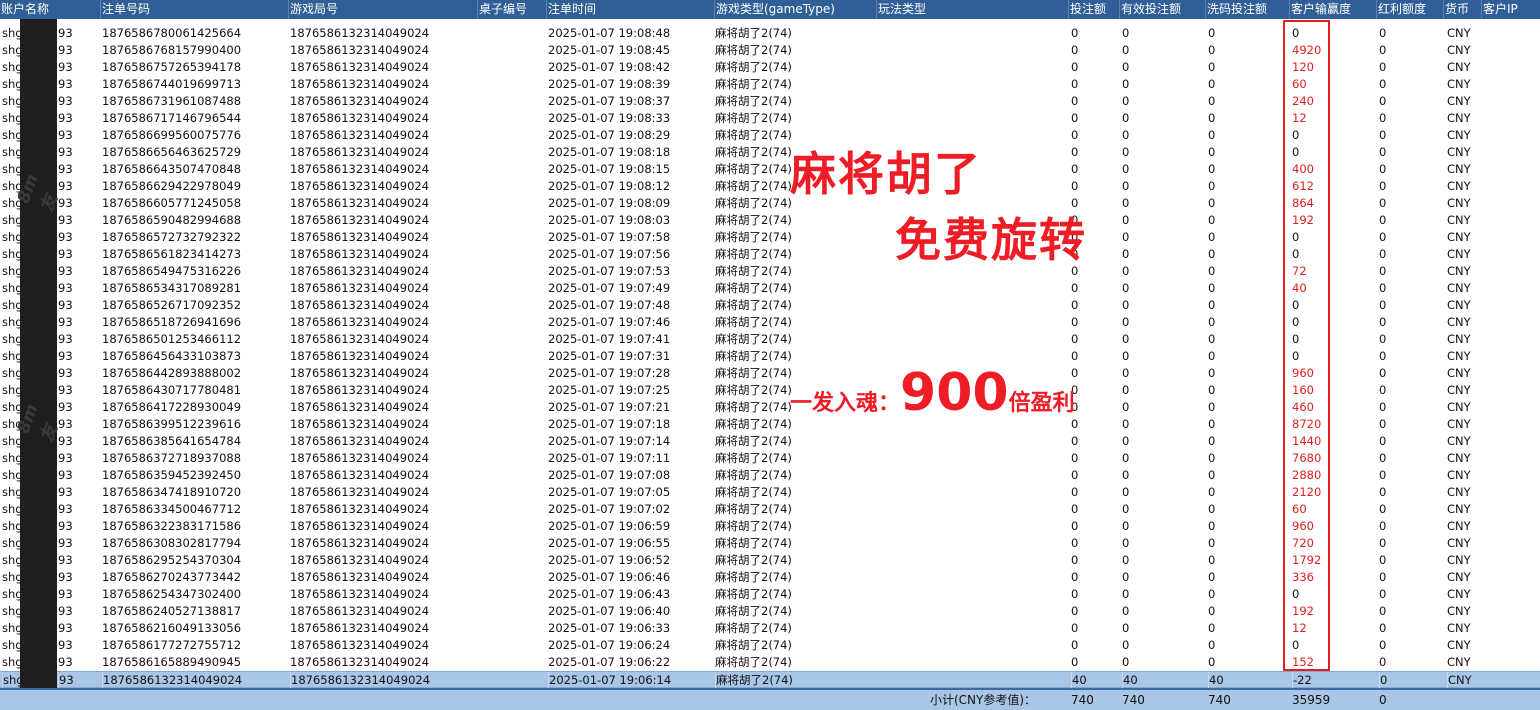  Describe the element at coordinates (609, 356) in the screenshot. I see `bet-time: 2025-01-07 19:07:31` at that location.